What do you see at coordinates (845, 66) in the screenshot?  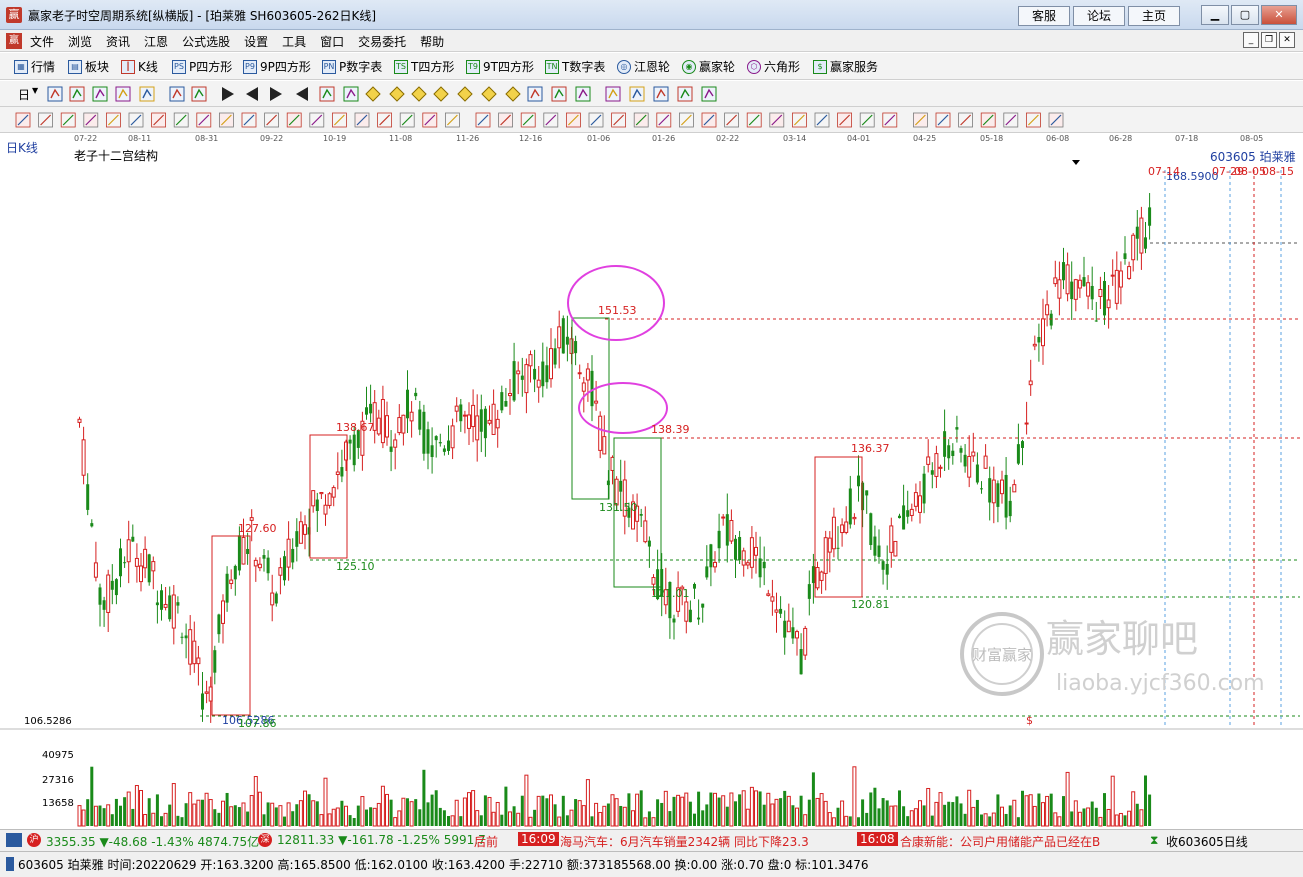 I see `toolbar-service-button: $ 赢家服务` at bounding box center [845, 66].